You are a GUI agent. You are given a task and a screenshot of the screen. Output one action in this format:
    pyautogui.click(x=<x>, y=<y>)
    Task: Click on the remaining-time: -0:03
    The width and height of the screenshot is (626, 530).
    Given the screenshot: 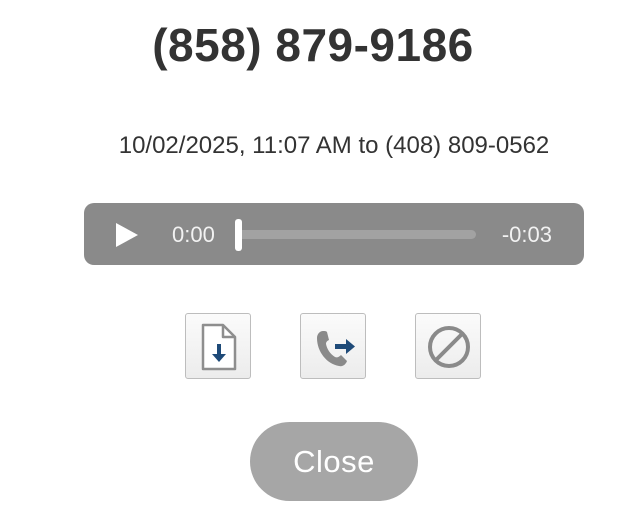 What is the action you would take?
    pyautogui.click(x=526, y=234)
    